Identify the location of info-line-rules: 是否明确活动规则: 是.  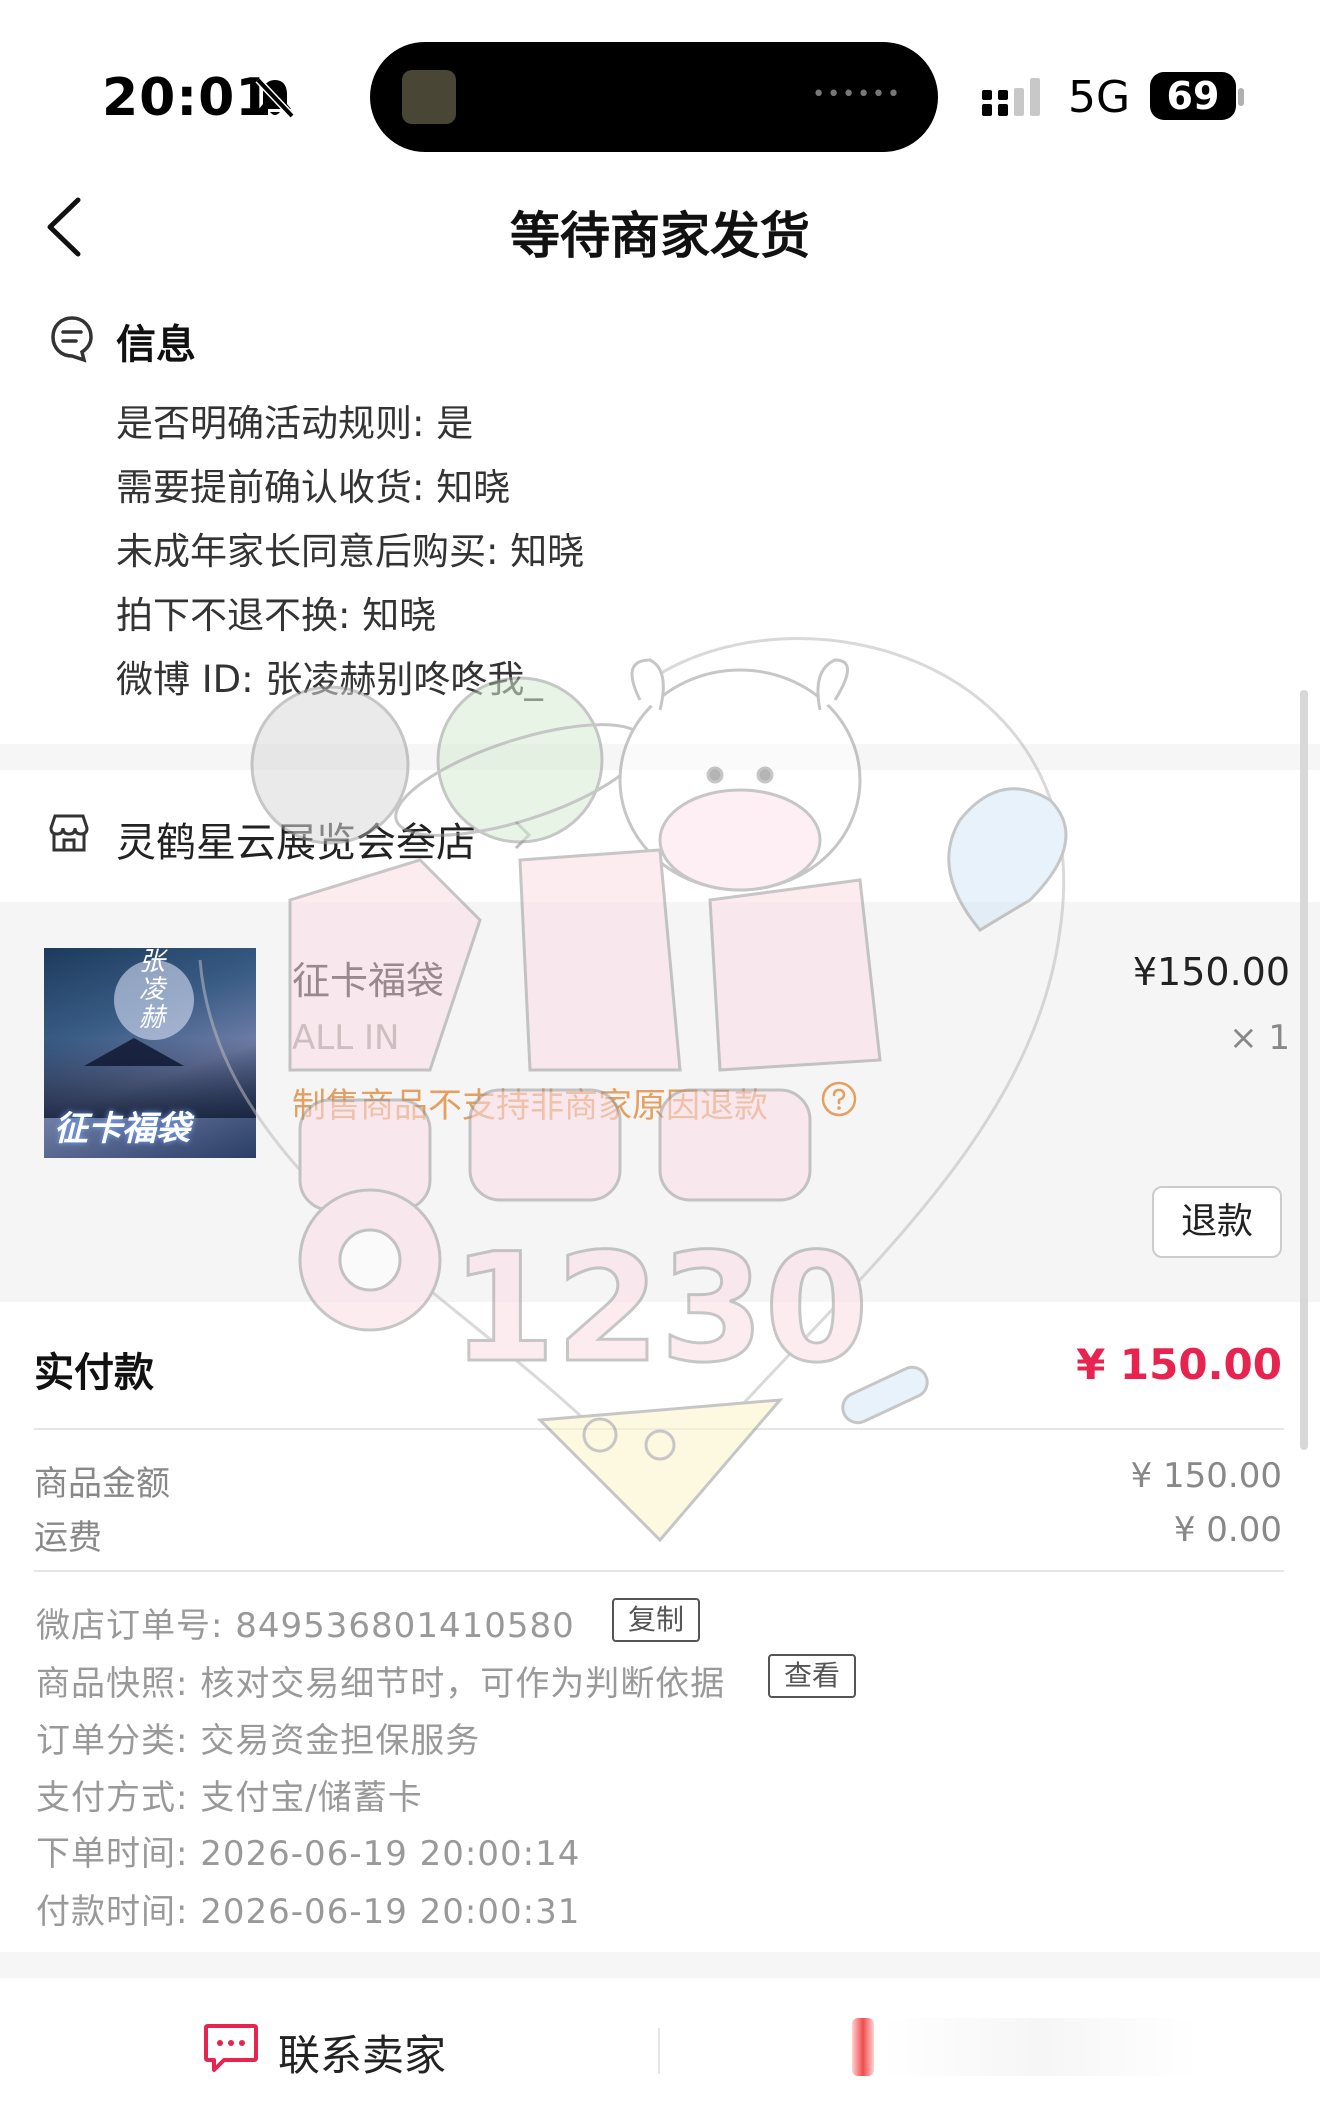
(295, 423).